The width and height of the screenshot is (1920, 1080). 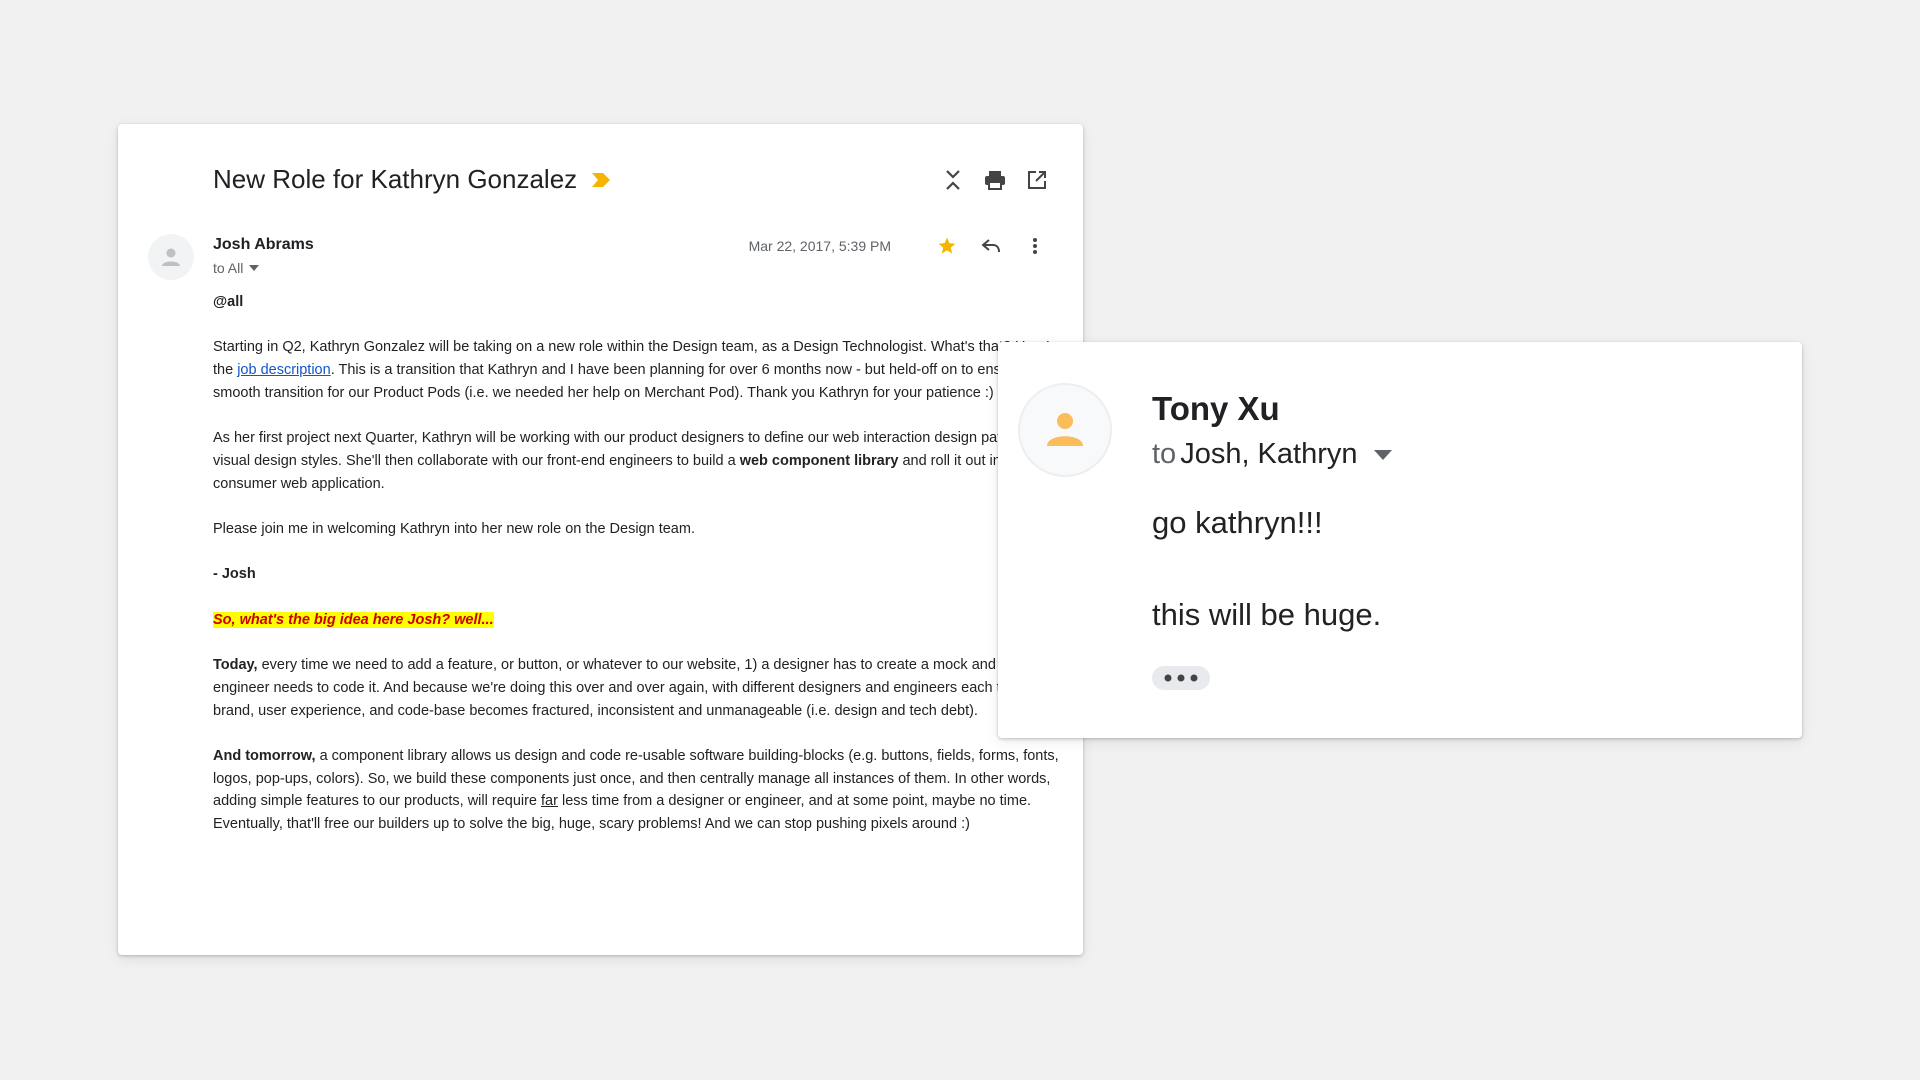 I want to click on more-vertical-icon, so click(x=1035, y=246).